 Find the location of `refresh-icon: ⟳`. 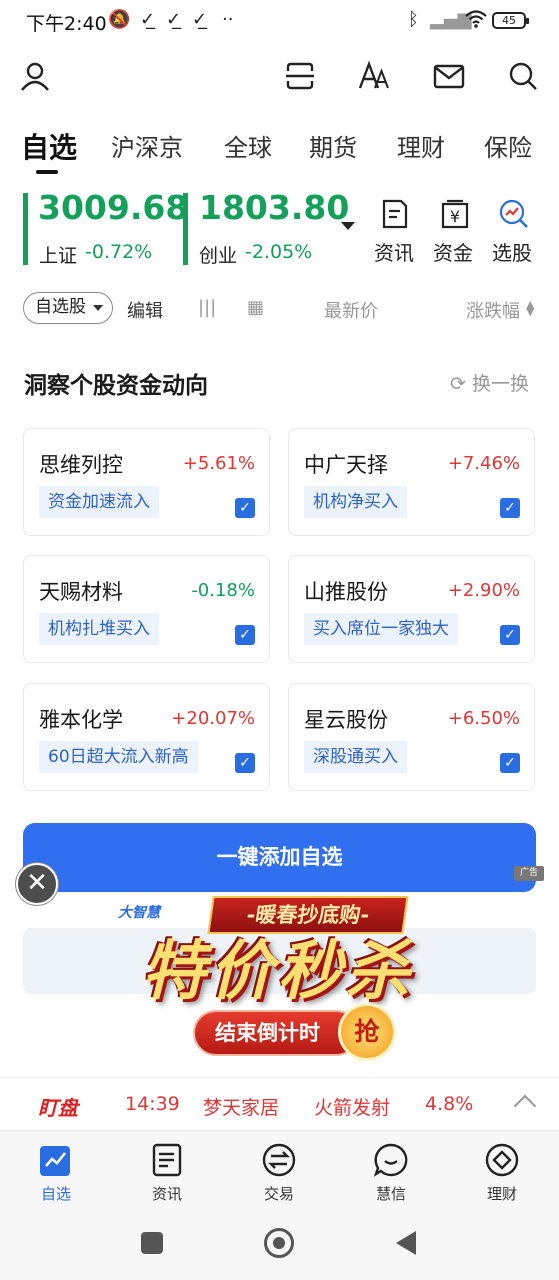

refresh-icon: ⟳ is located at coordinates (458, 384).